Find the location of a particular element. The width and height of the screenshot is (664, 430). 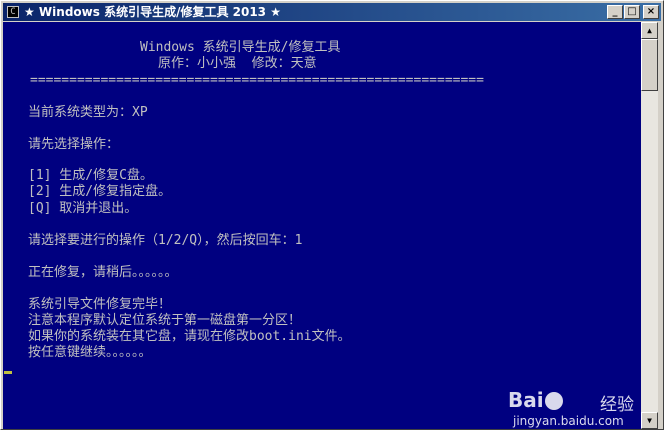

option-q: [Q] 取消并退出。 is located at coordinates (83, 208).